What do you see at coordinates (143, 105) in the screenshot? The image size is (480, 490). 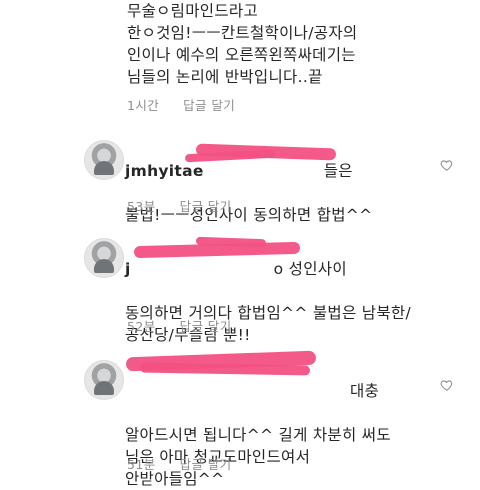 I see `comment-time: 1시간` at bounding box center [143, 105].